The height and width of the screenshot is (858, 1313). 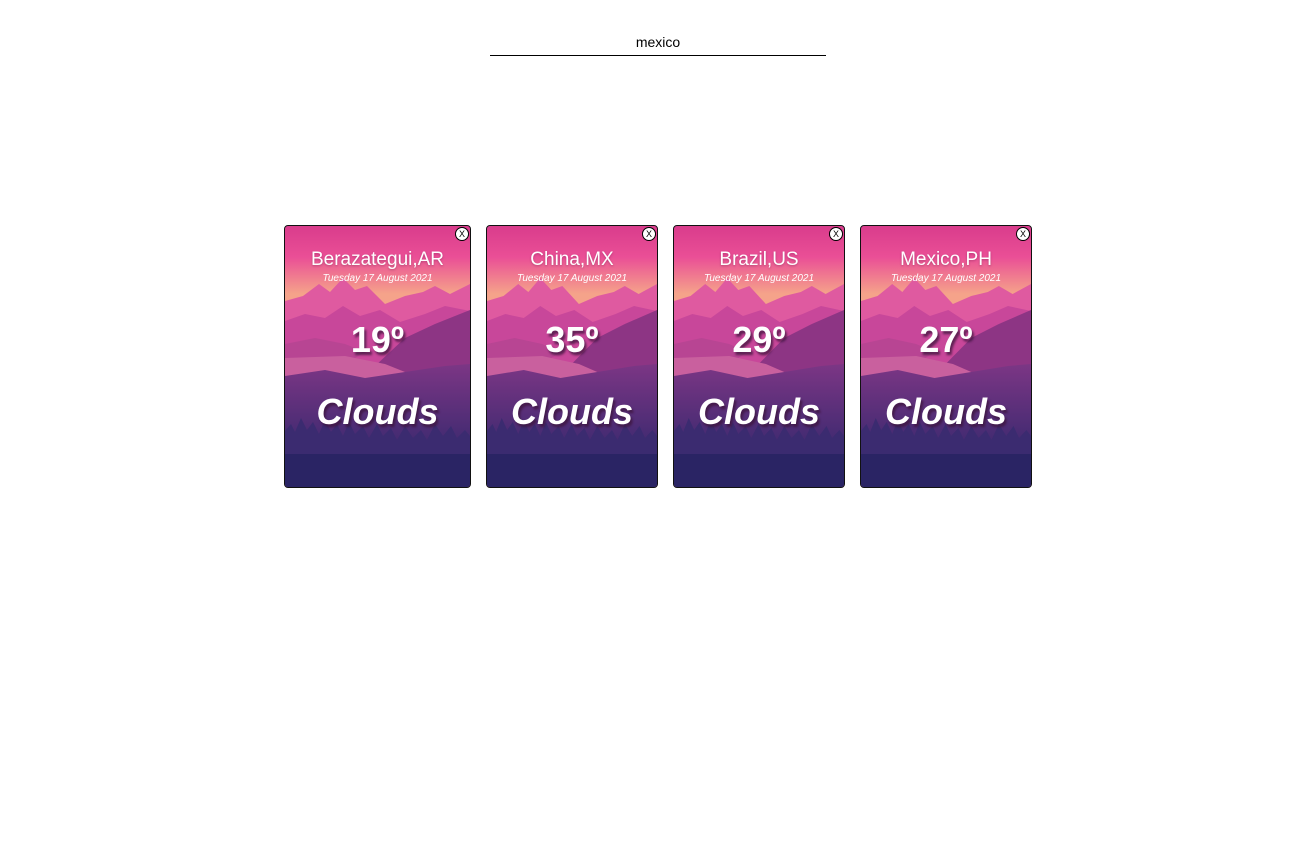 What do you see at coordinates (572, 259) in the screenshot?
I see `city-name: China,MX` at bounding box center [572, 259].